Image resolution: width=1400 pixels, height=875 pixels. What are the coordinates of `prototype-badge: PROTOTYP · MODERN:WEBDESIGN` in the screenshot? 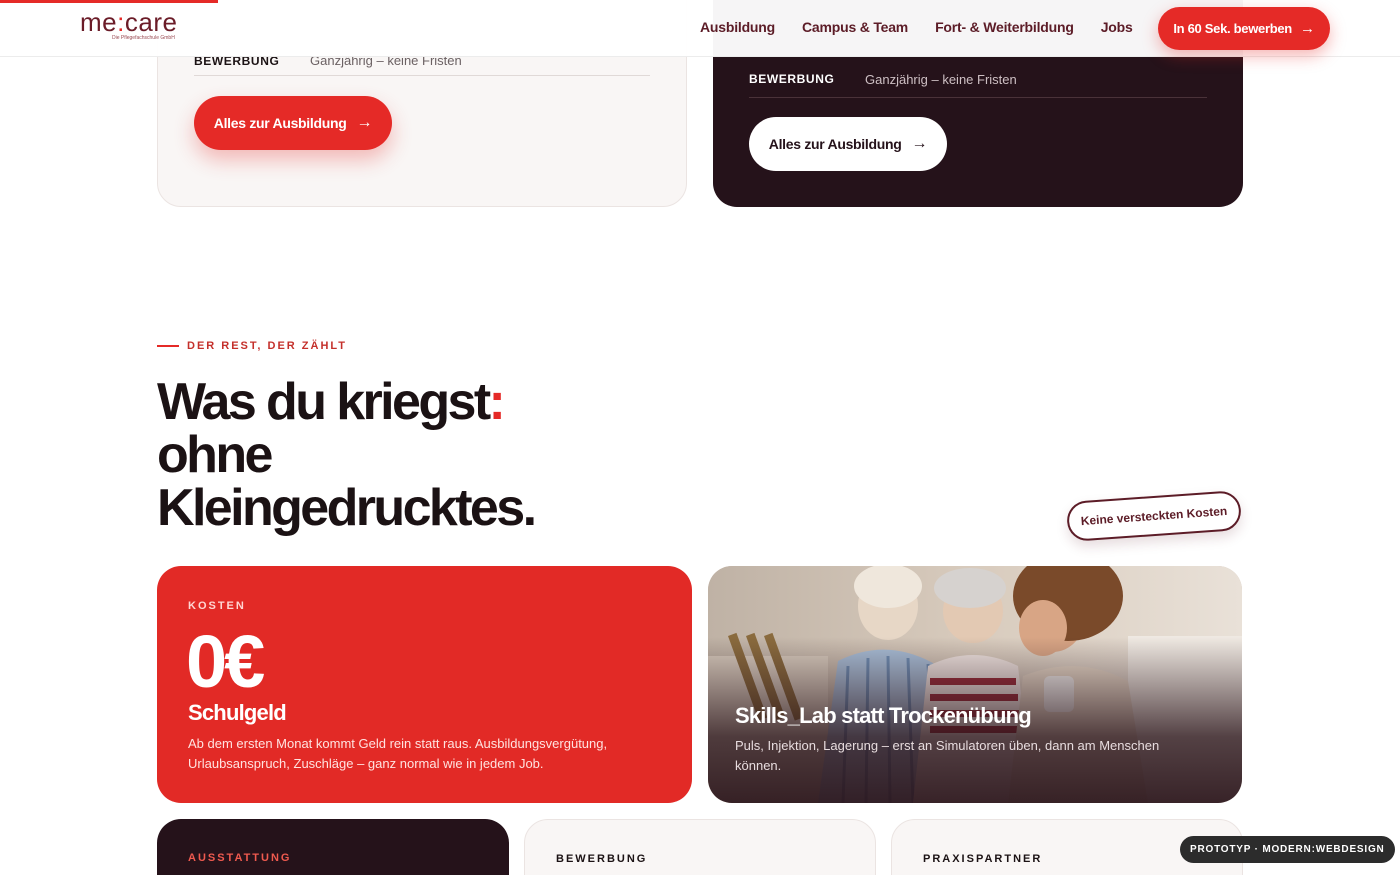 It's located at (1287, 849).